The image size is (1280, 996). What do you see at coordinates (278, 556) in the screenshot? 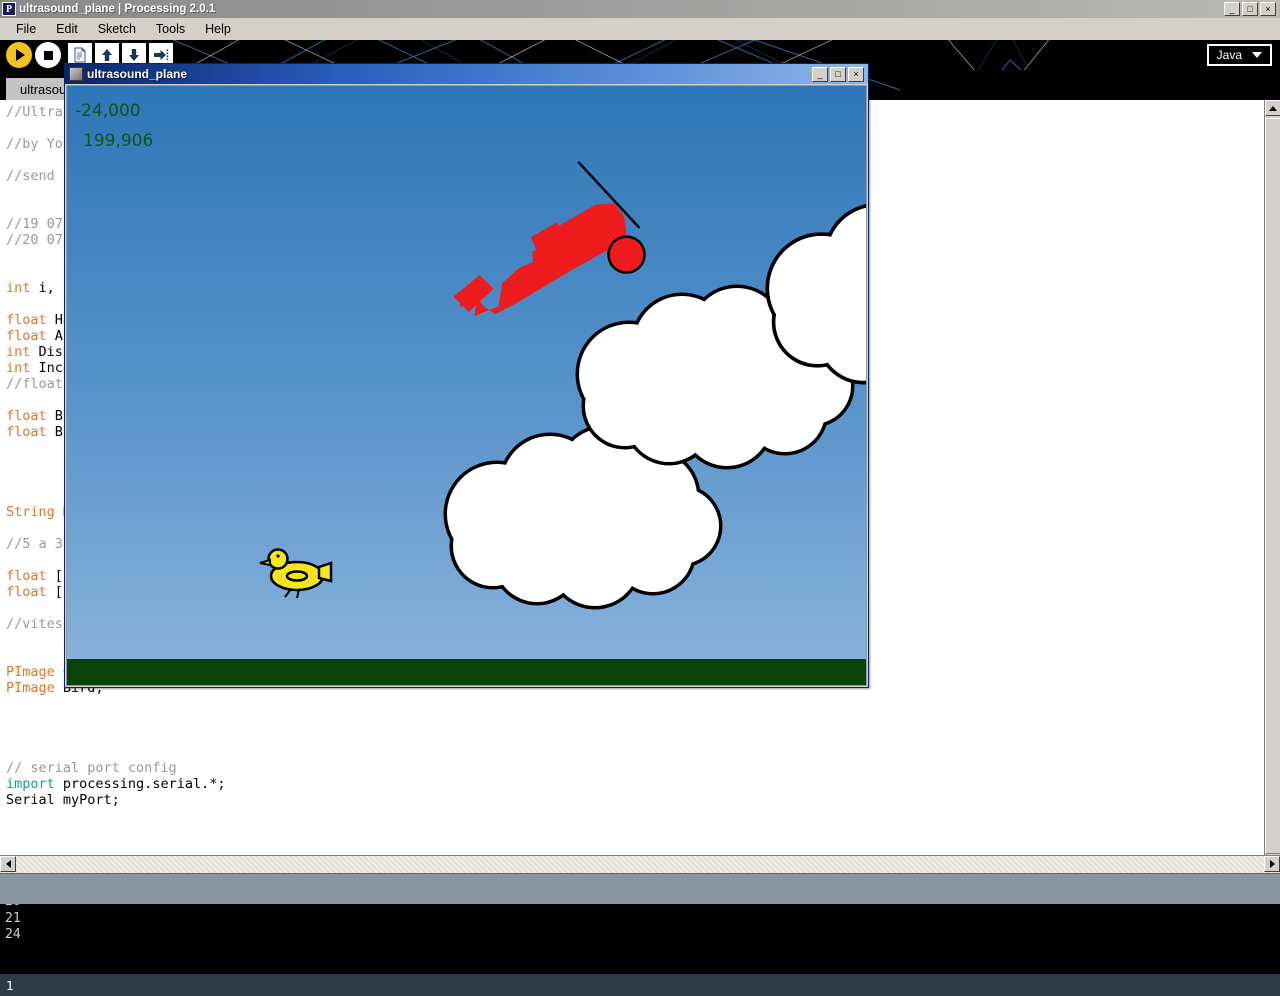
I see `bird-eye` at bounding box center [278, 556].